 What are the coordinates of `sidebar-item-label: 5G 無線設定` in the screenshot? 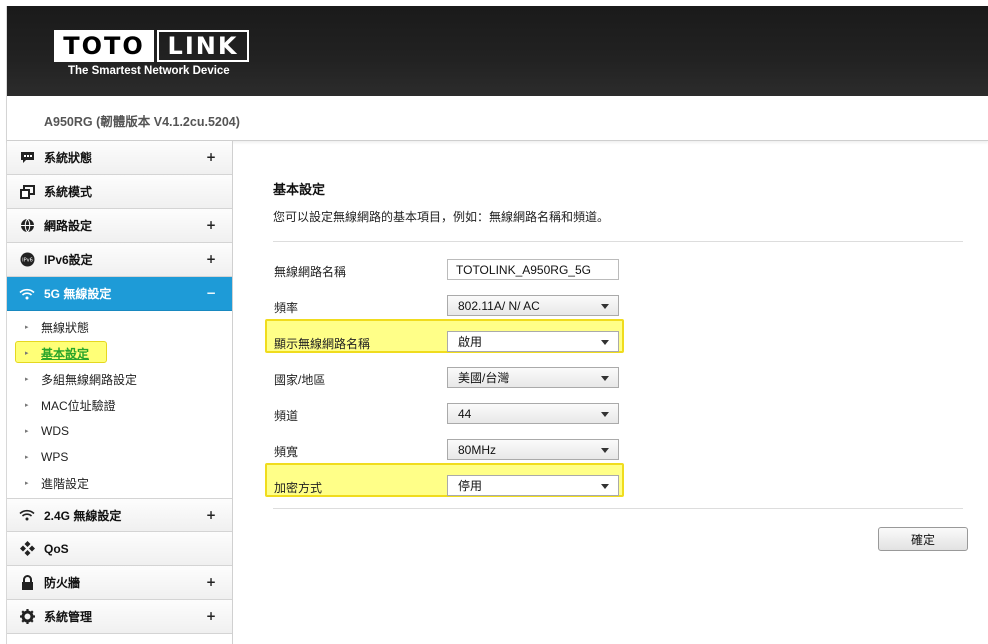 It's located at (78, 294).